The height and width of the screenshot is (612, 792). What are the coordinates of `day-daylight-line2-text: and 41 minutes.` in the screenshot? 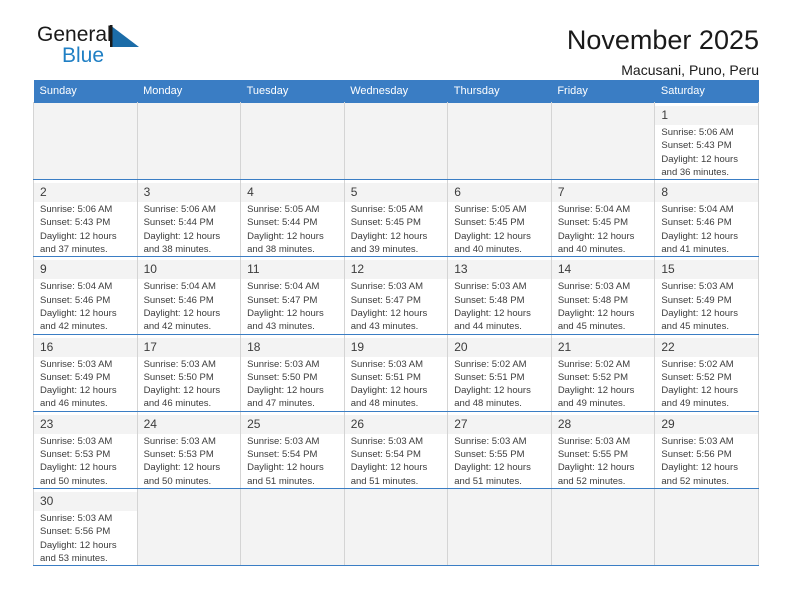 It's located at (695, 250).